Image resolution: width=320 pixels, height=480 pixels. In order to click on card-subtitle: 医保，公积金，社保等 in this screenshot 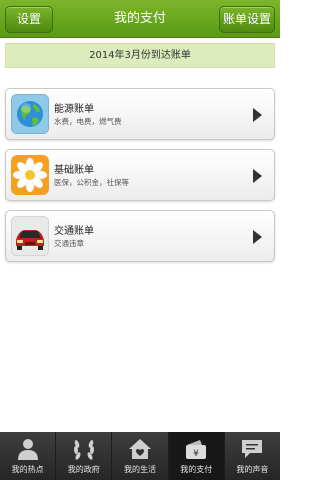, I will do `click(91, 182)`.